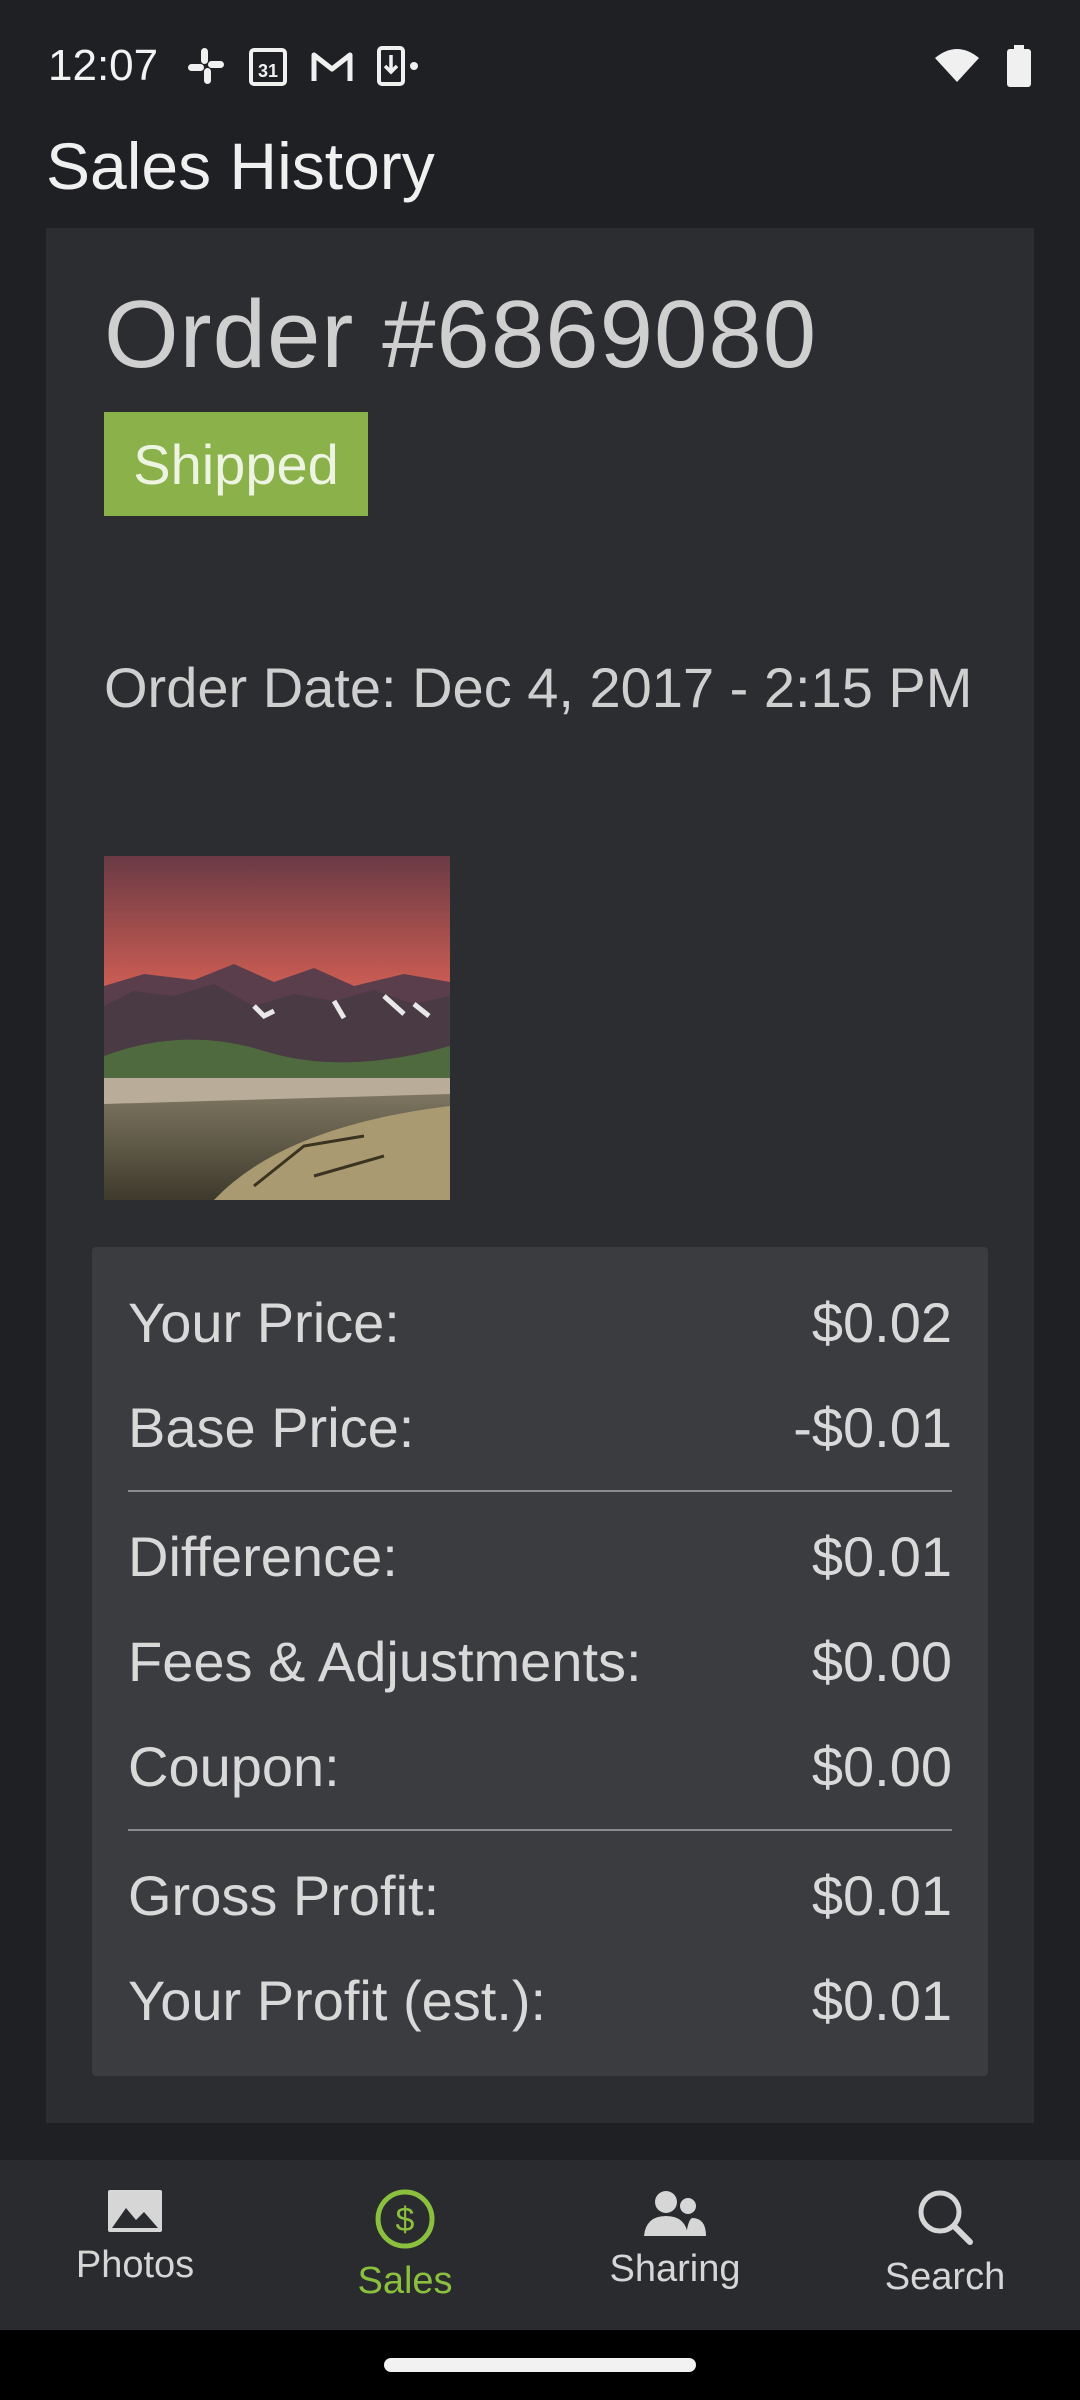  I want to click on gesture-handle, so click(540, 2365).